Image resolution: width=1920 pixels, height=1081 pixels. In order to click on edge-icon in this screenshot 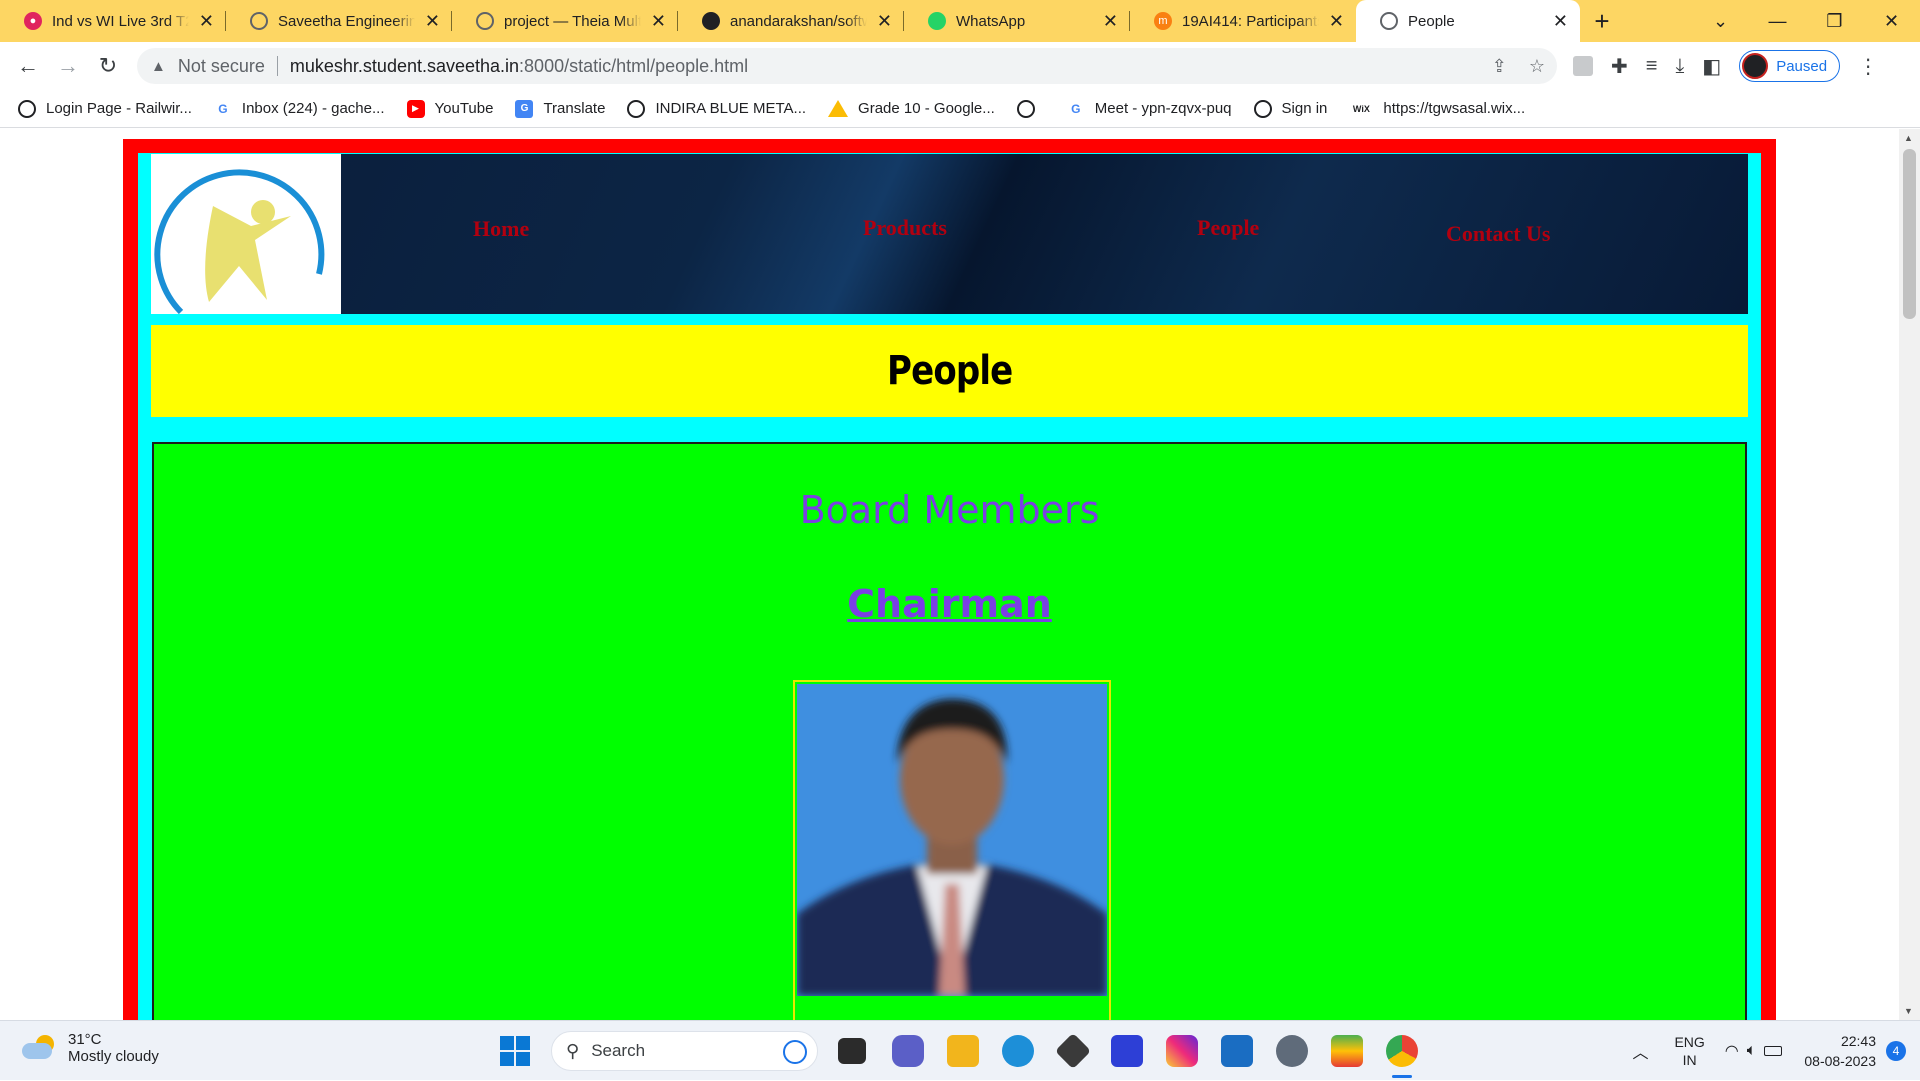, I will do `click(1018, 1051)`.